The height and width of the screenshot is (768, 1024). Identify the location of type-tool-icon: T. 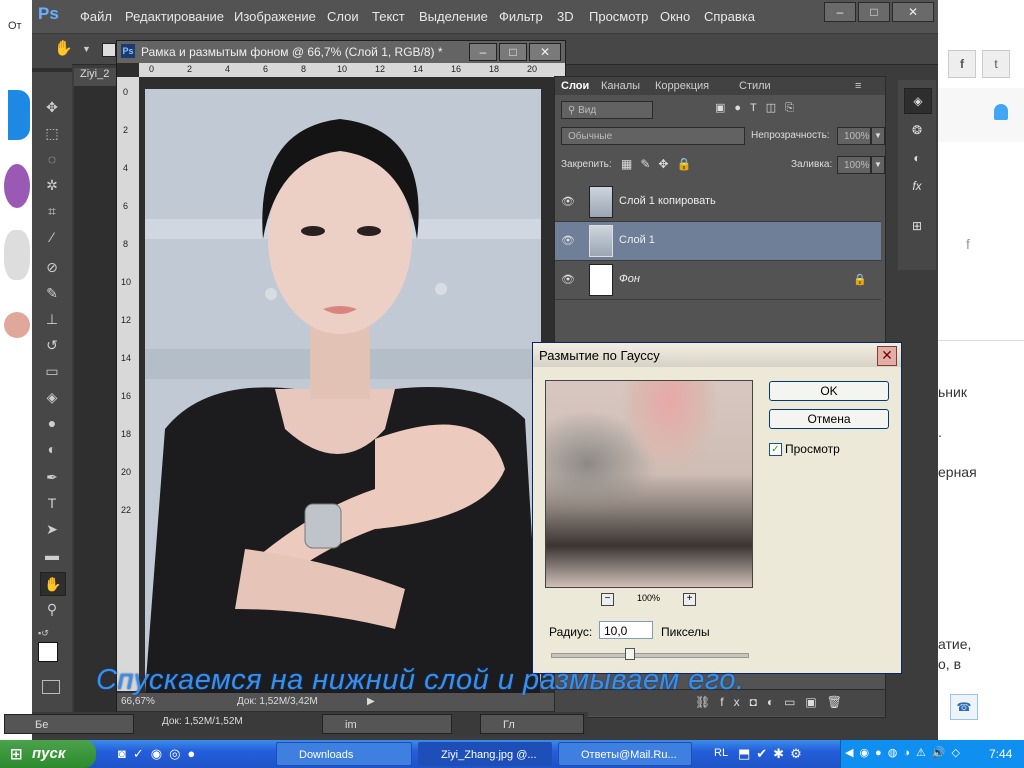
(52, 503).